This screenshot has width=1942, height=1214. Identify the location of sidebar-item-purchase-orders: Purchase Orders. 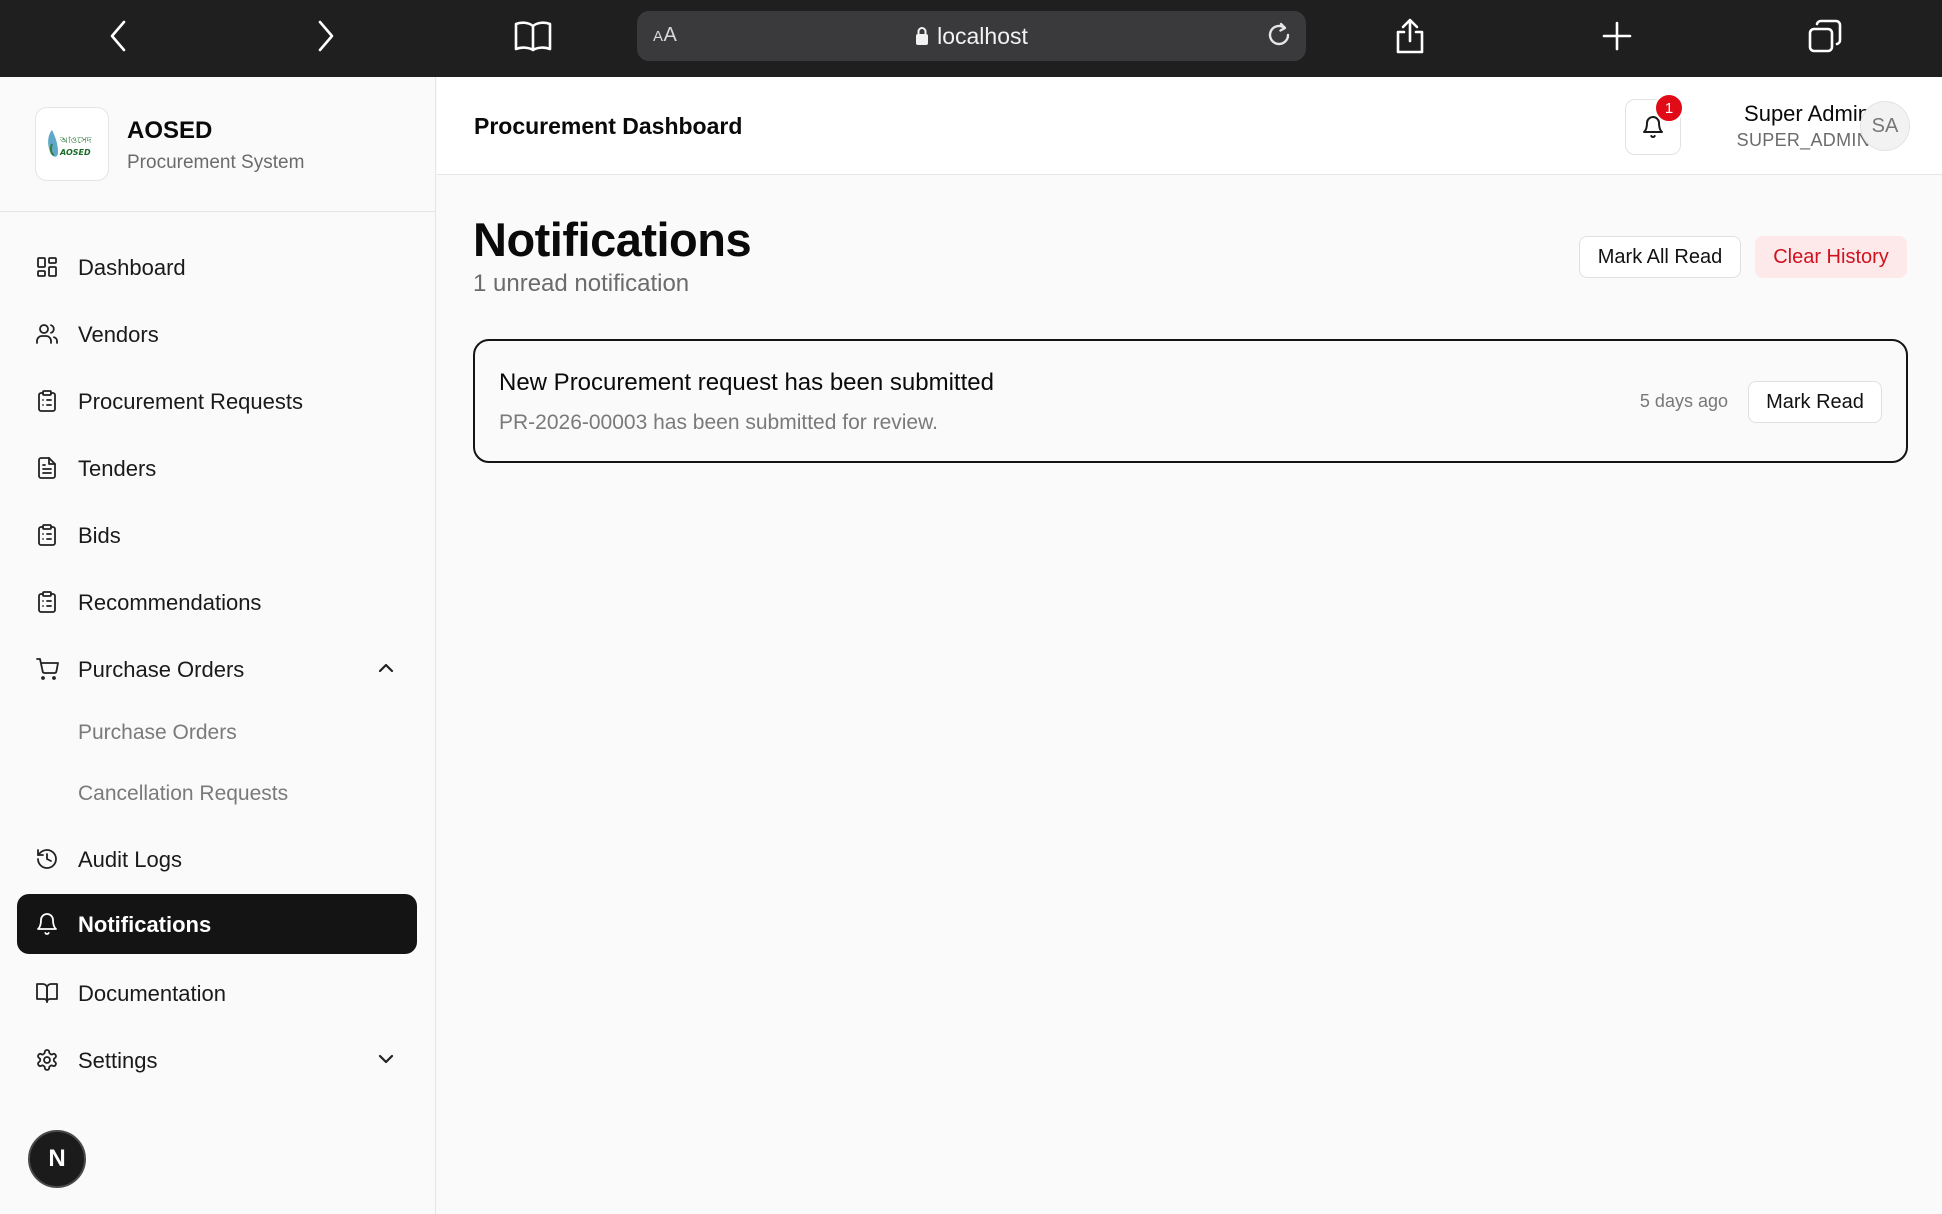
(217, 669).